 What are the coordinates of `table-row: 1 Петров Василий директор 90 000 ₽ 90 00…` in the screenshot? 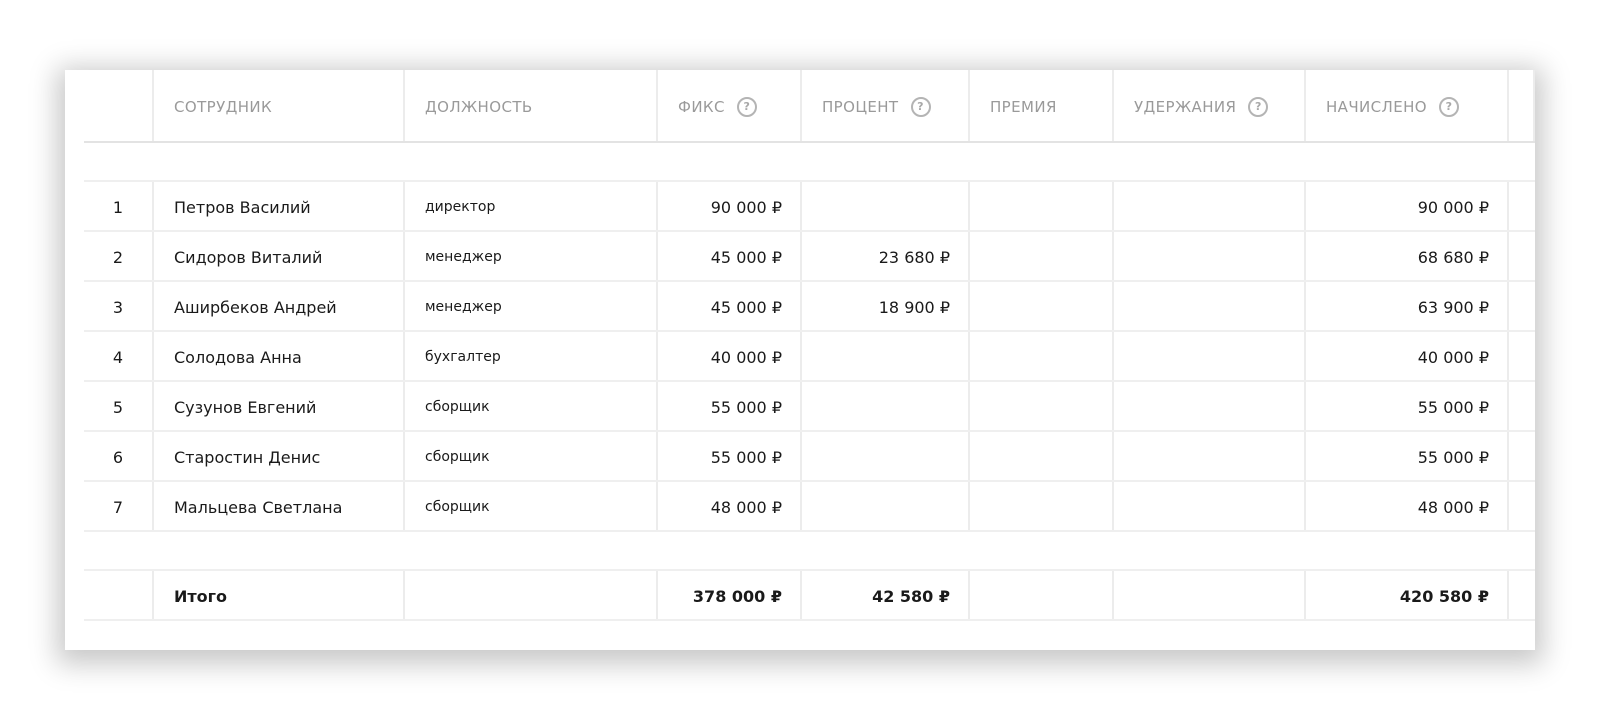 It's located at (809, 207).